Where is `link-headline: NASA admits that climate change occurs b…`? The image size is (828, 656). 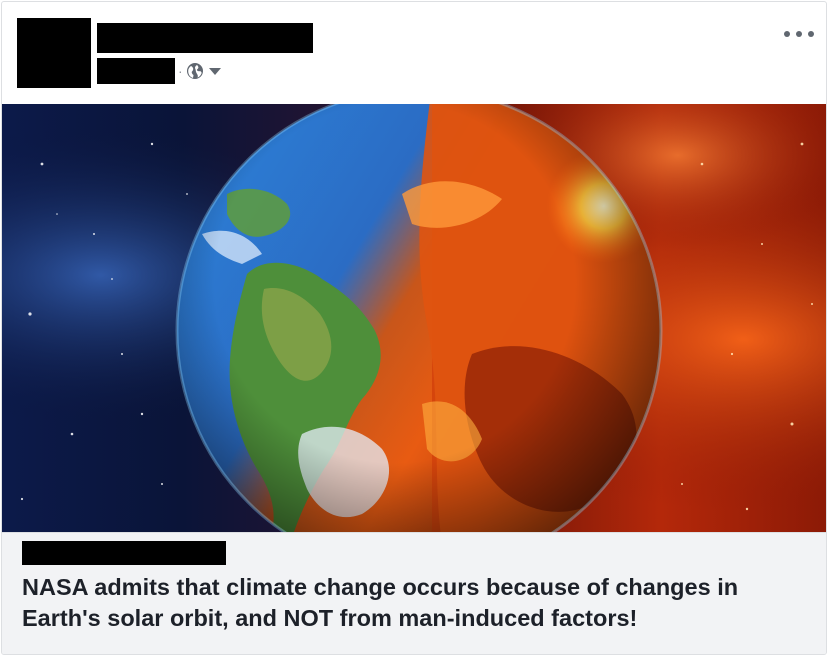
link-headline: NASA admits that climate change occurs b… is located at coordinates (417, 603).